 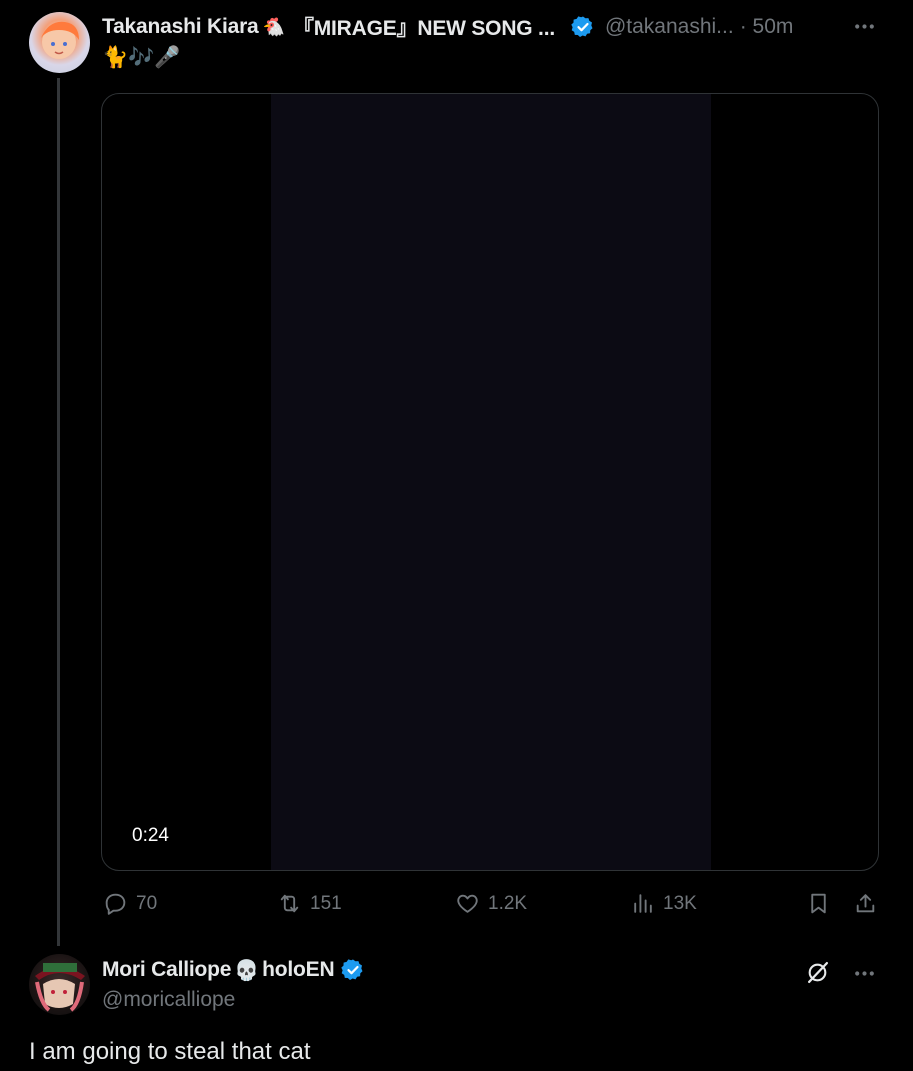 What do you see at coordinates (467, 903) in the screenshot?
I see `heart-icon` at bounding box center [467, 903].